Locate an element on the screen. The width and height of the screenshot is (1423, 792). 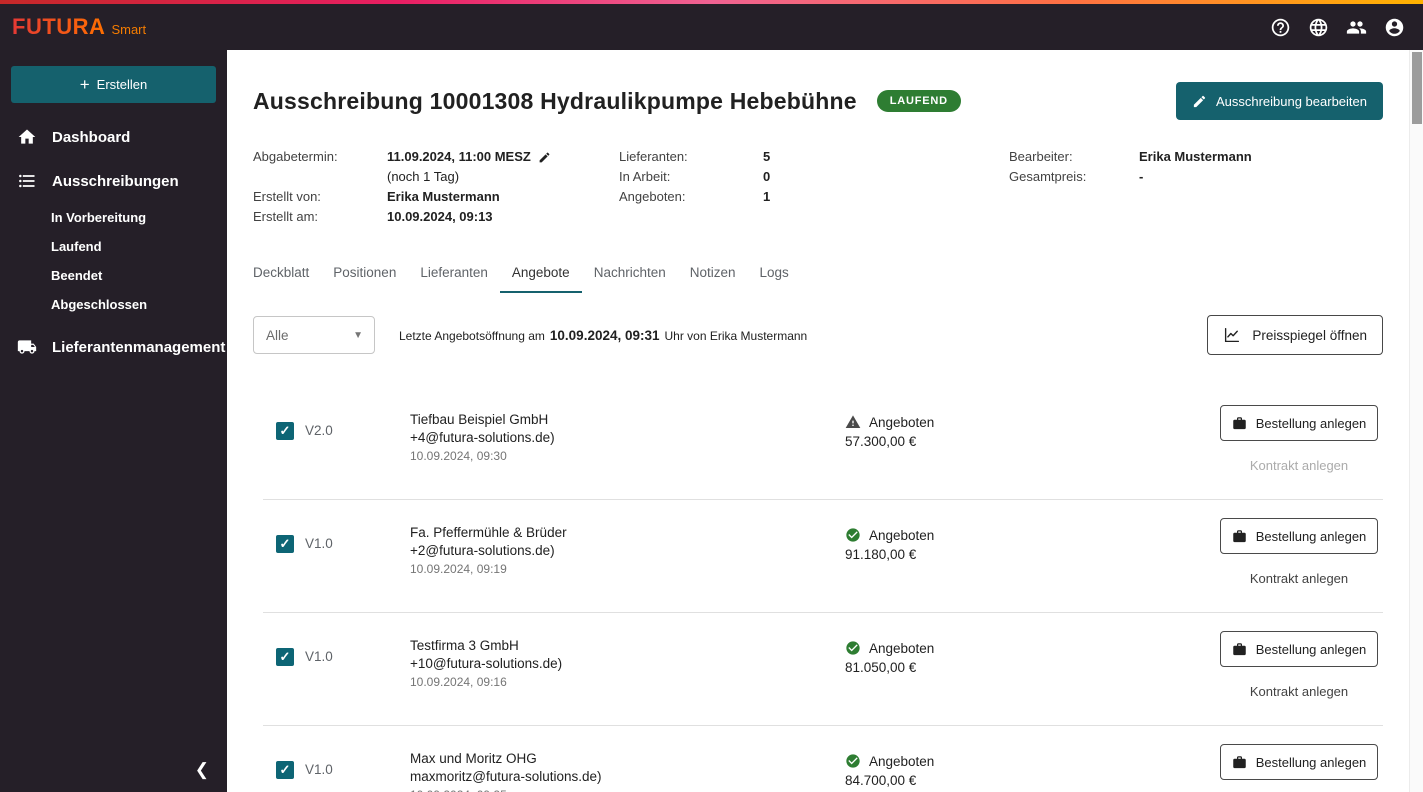
offer-email: +2@futura-solutions.de) is located at coordinates (482, 550).